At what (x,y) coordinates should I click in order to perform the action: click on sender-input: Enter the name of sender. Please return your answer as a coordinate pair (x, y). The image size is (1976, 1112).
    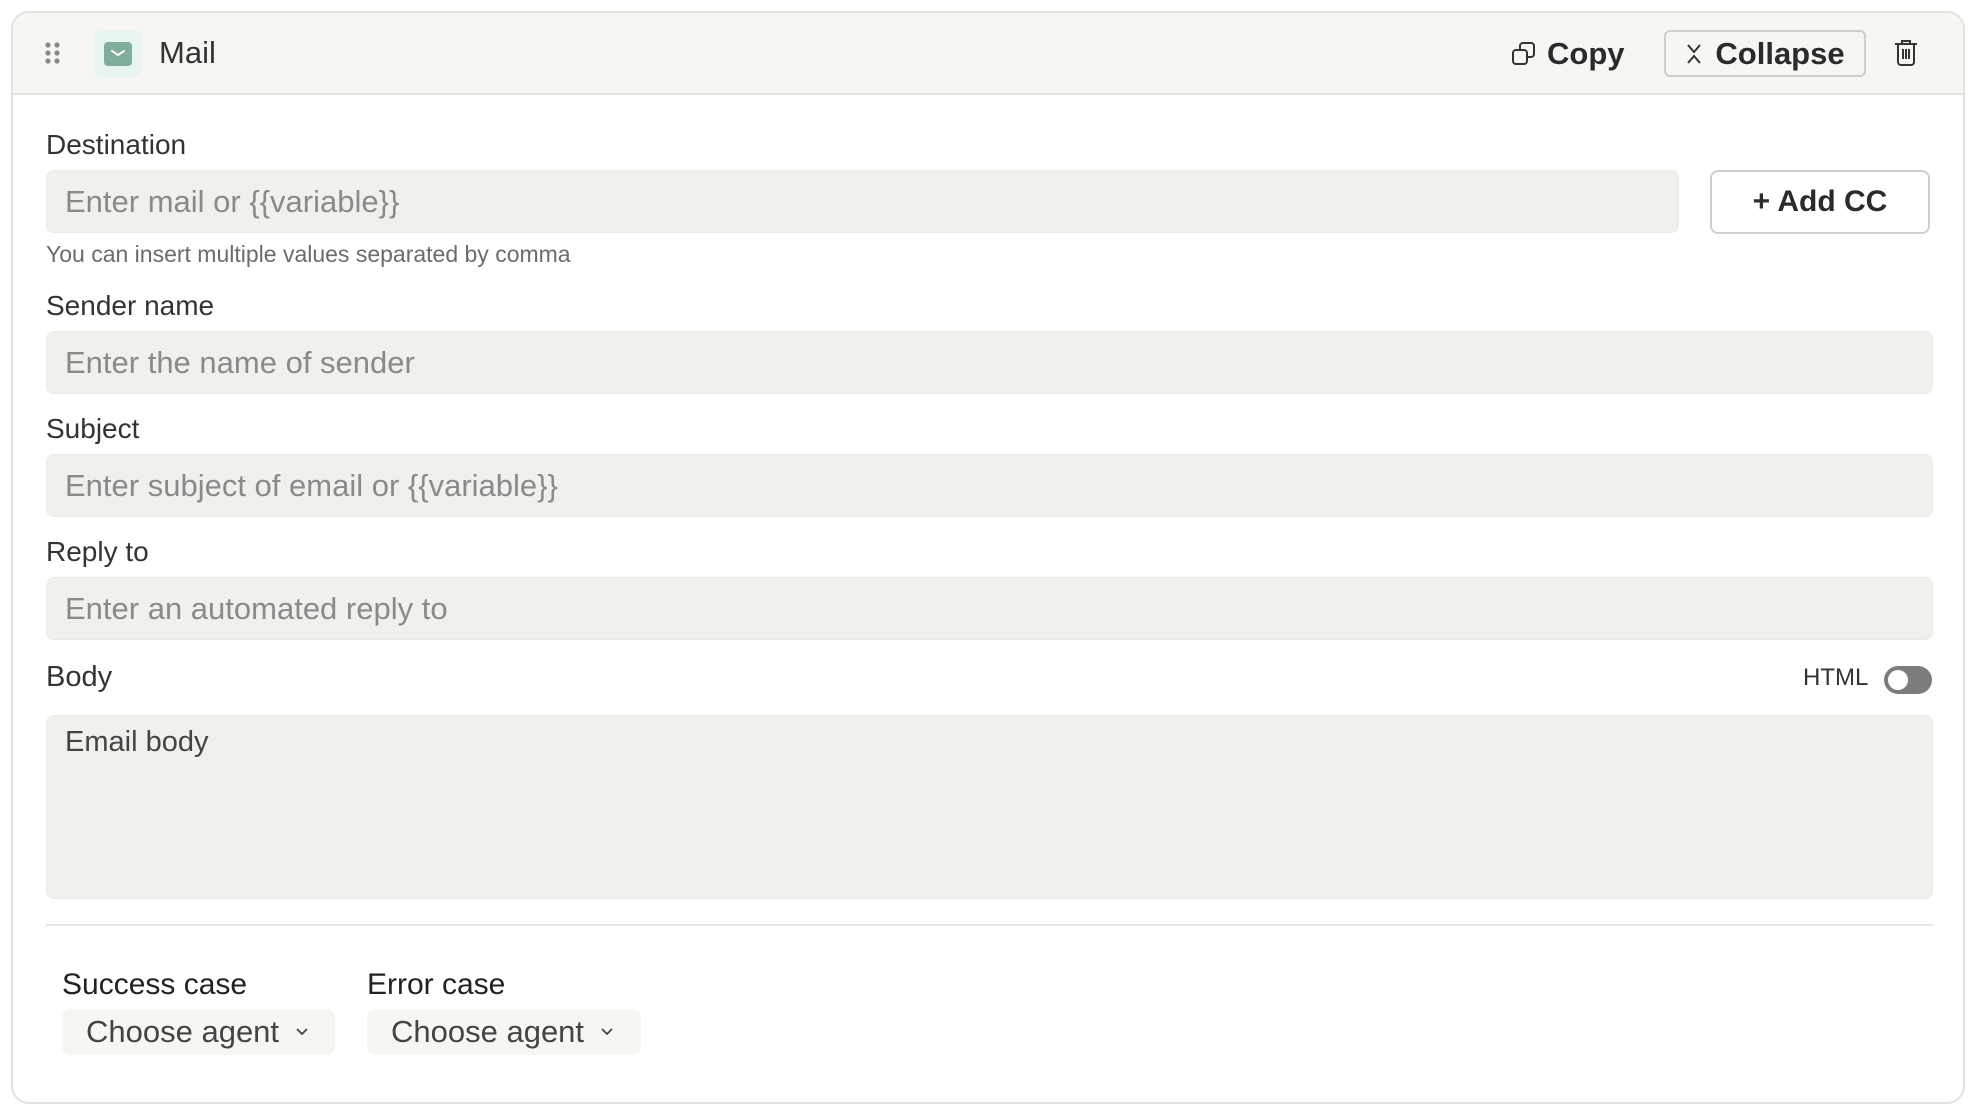
    Looking at the image, I should click on (989, 362).